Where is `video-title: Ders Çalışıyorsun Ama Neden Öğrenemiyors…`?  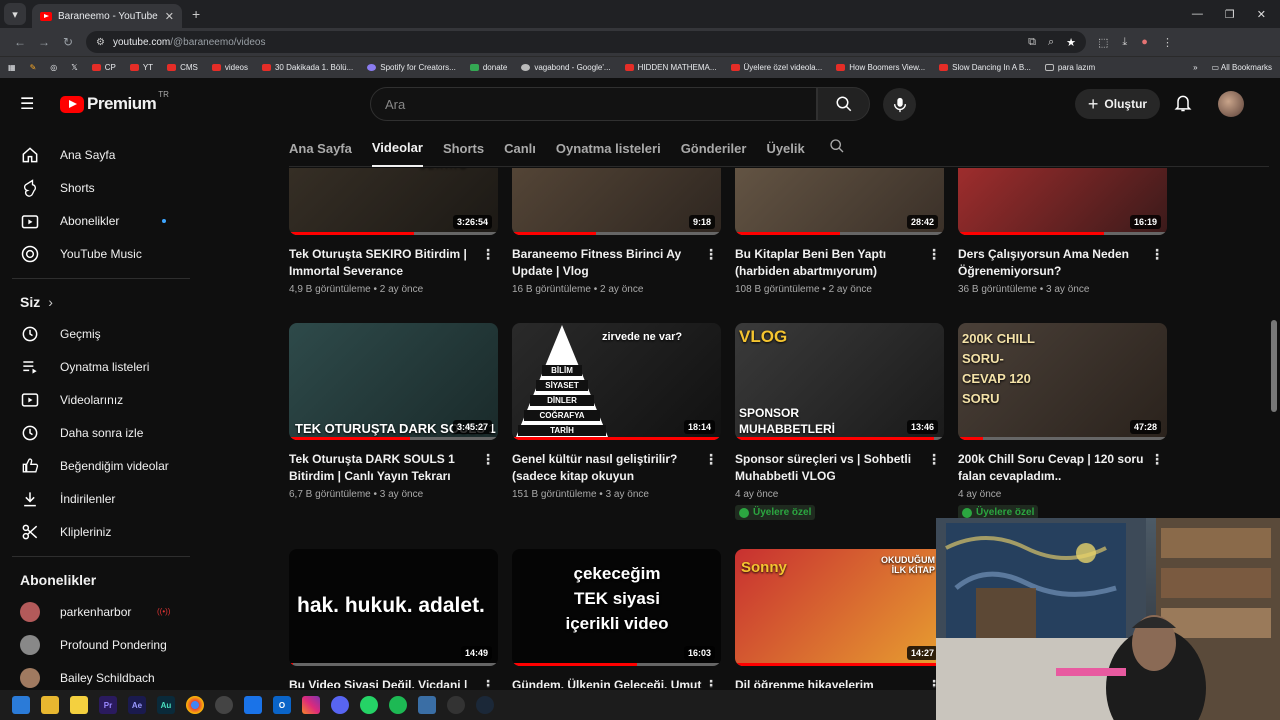 video-title: Ders Çalışıyorsun Ama Neden Öğrenemiyors… is located at coordinates (1053, 263).